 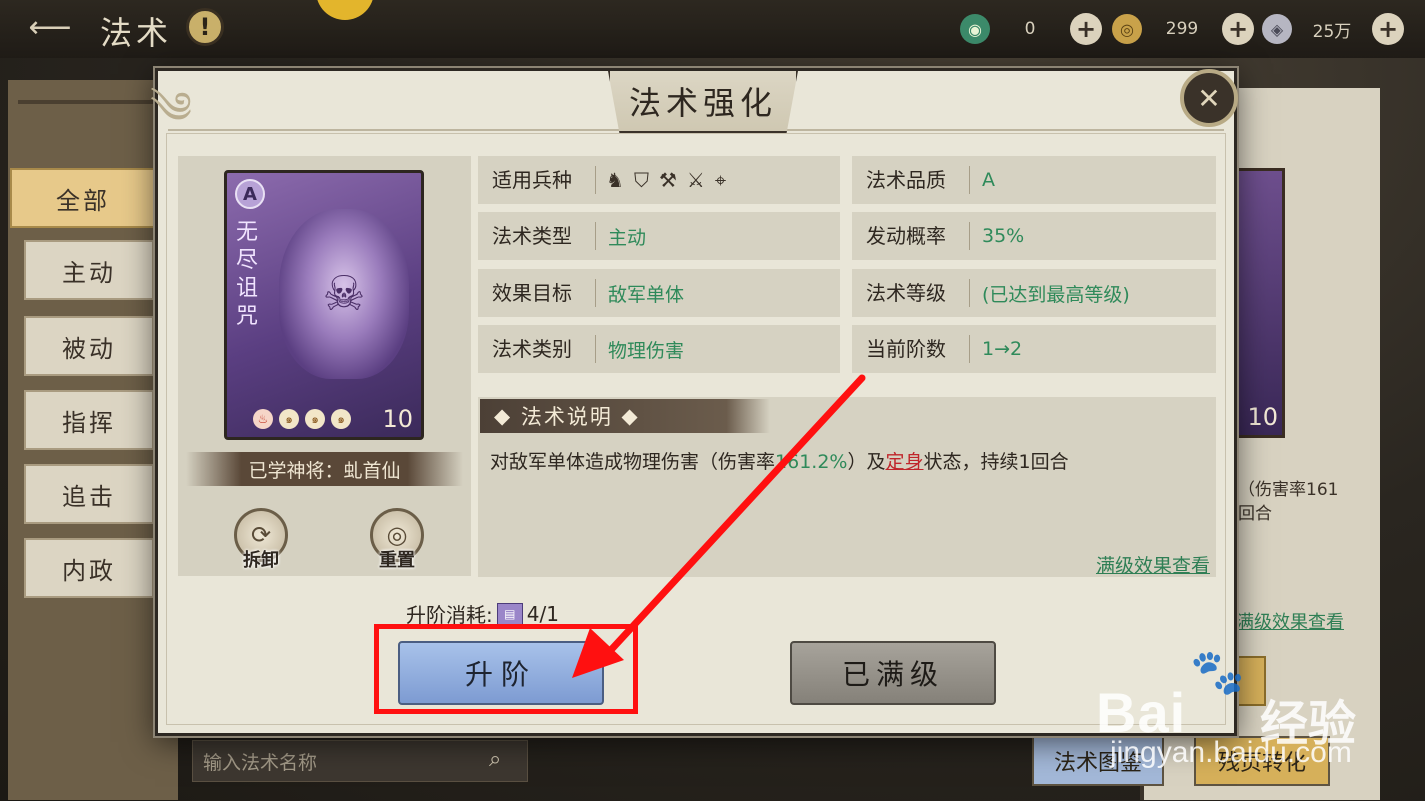 I want to click on chance-value: 35%, so click(x=1003, y=236).